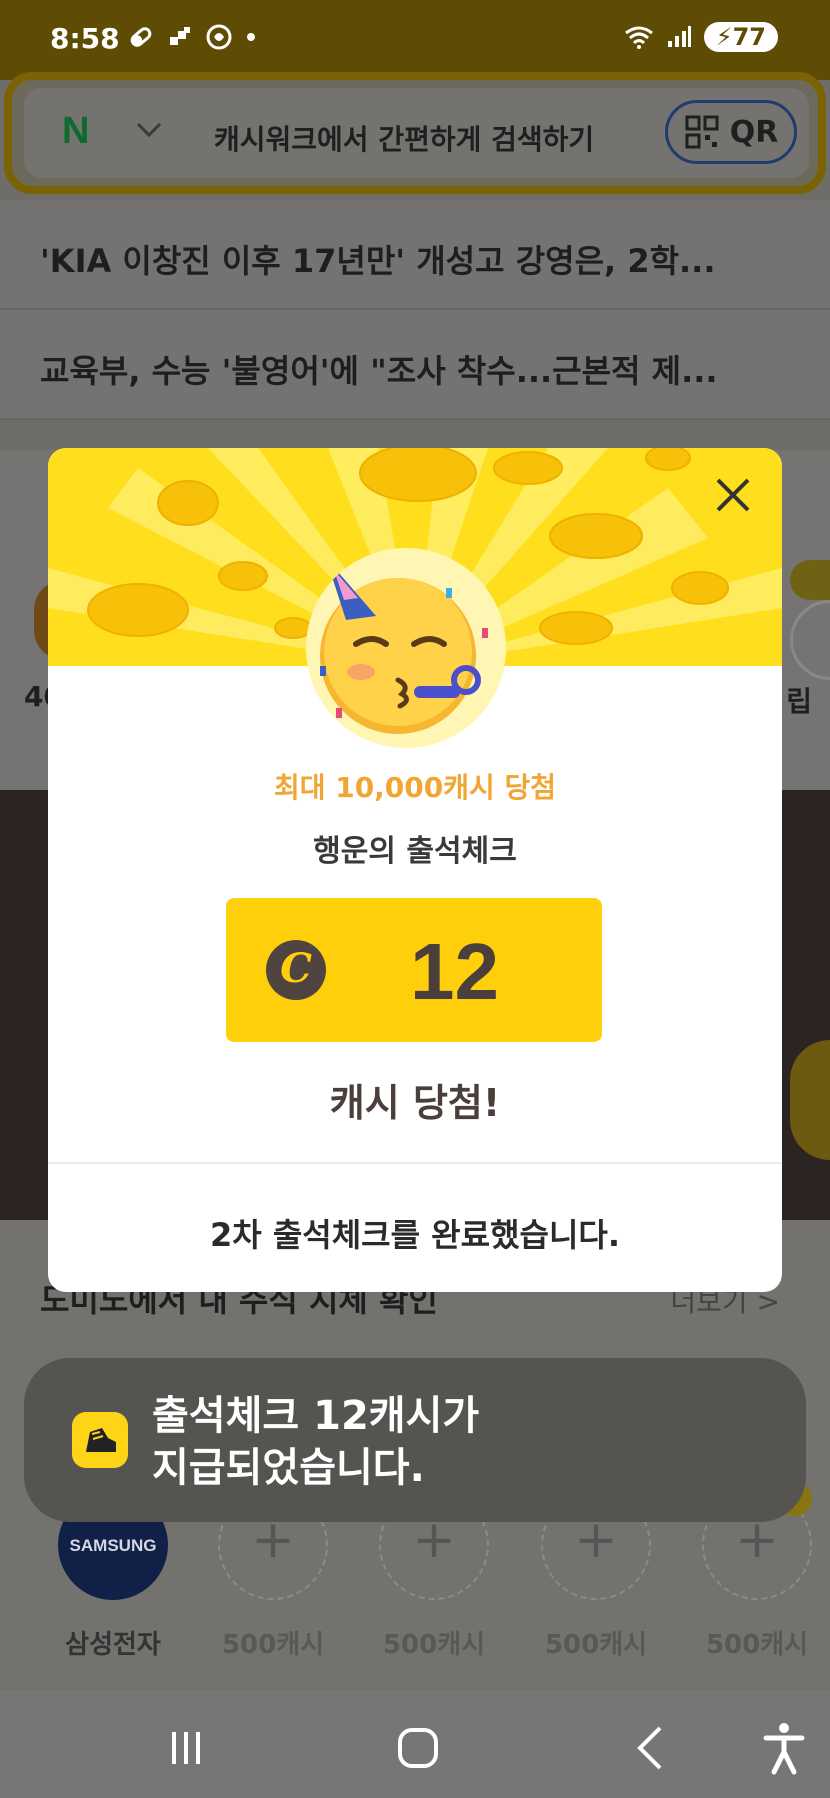 Image resolution: width=830 pixels, height=1798 pixels. What do you see at coordinates (652, 1748) in the screenshot?
I see `back-icon` at bounding box center [652, 1748].